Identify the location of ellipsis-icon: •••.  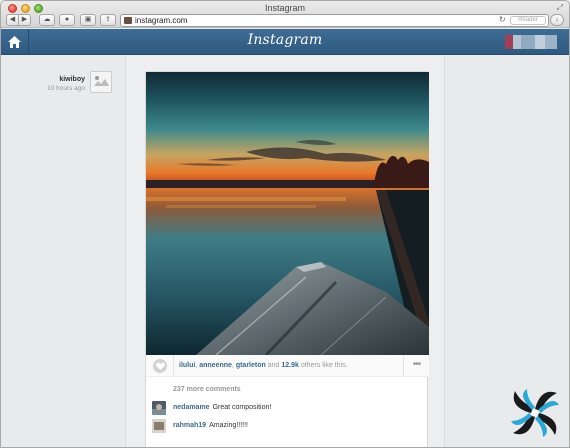
(416, 364).